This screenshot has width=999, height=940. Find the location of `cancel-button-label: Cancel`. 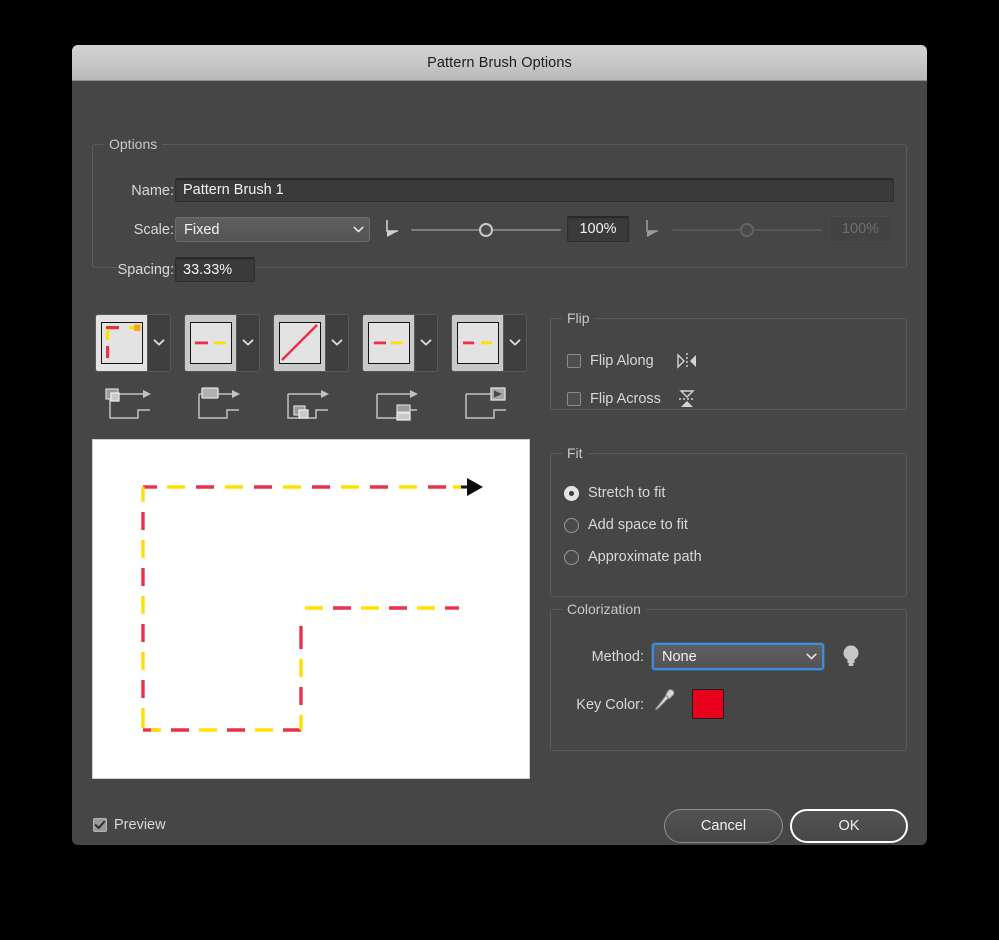

cancel-button-label: Cancel is located at coordinates (723, 826).